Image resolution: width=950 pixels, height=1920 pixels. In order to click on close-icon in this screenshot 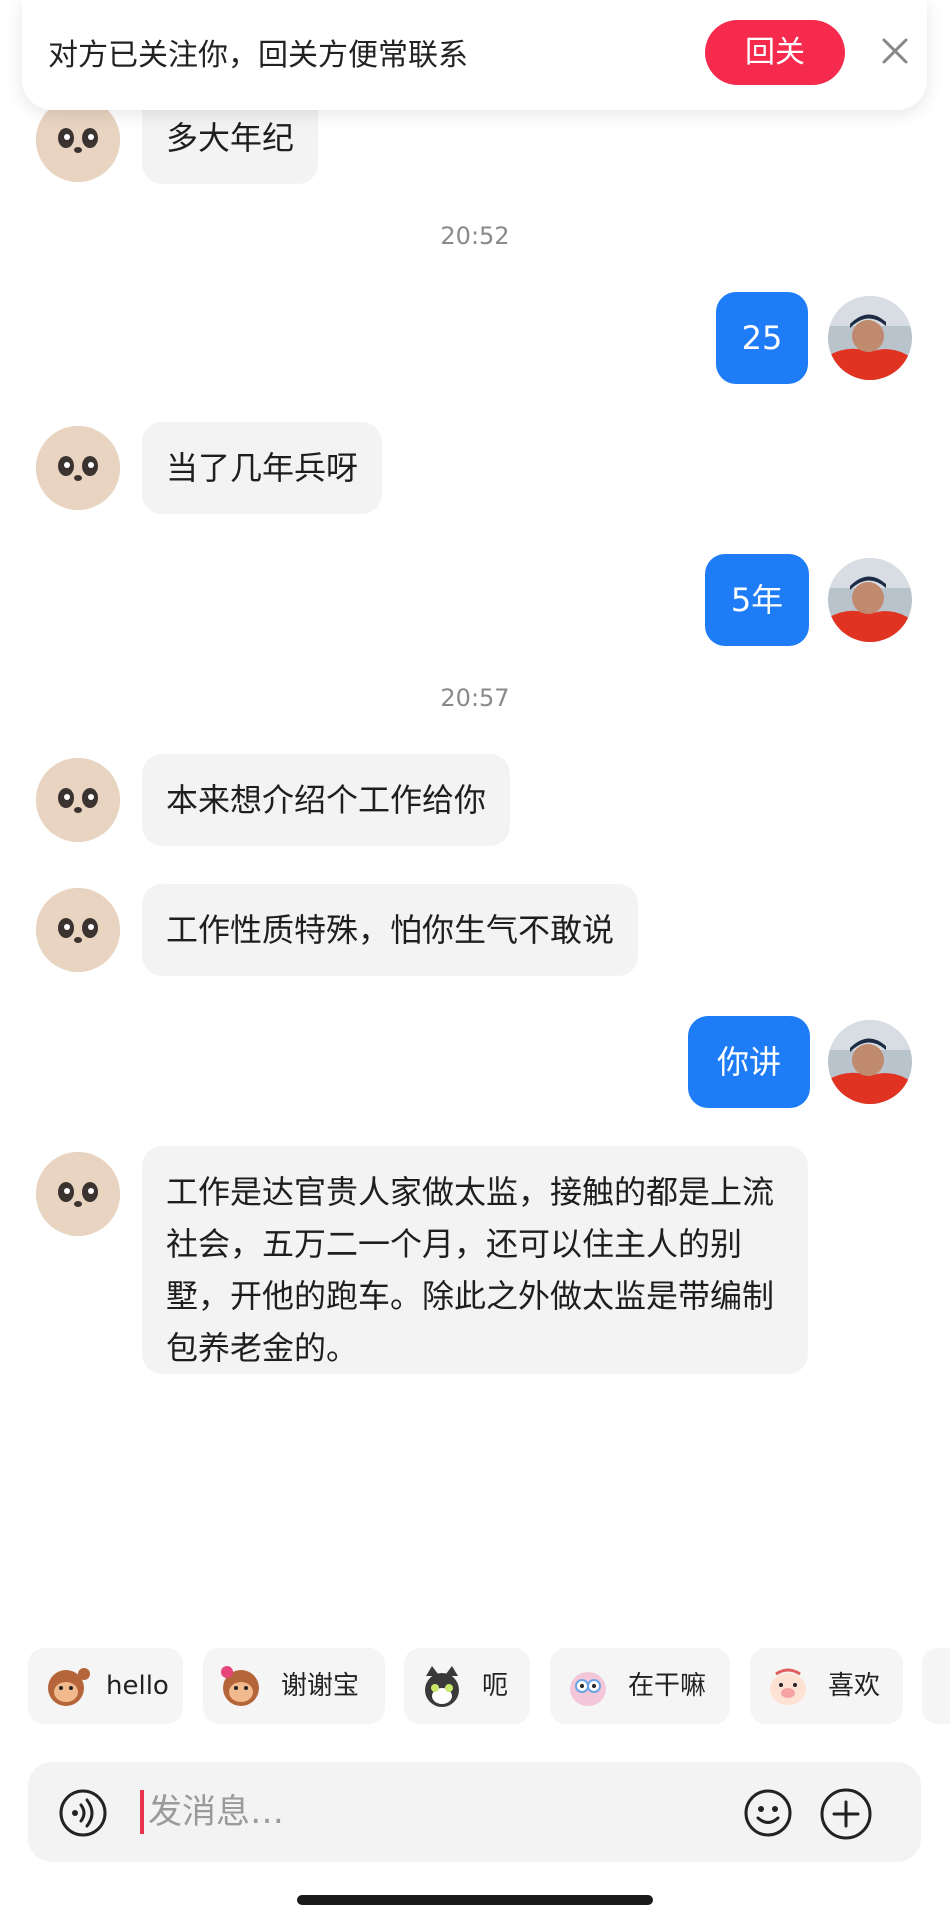, I will do `click(895, 51)`.